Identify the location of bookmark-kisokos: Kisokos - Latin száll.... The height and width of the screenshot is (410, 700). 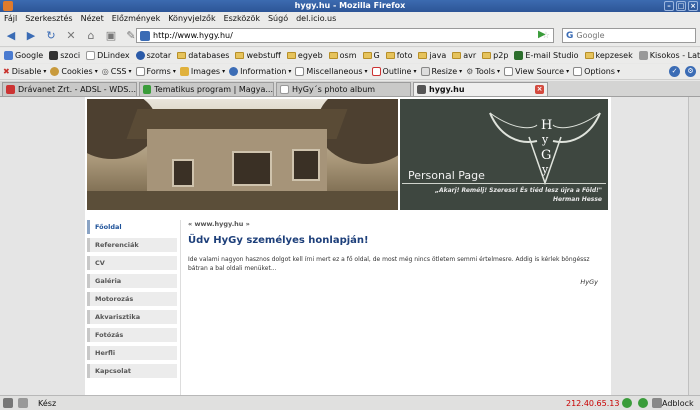
(669, 55).